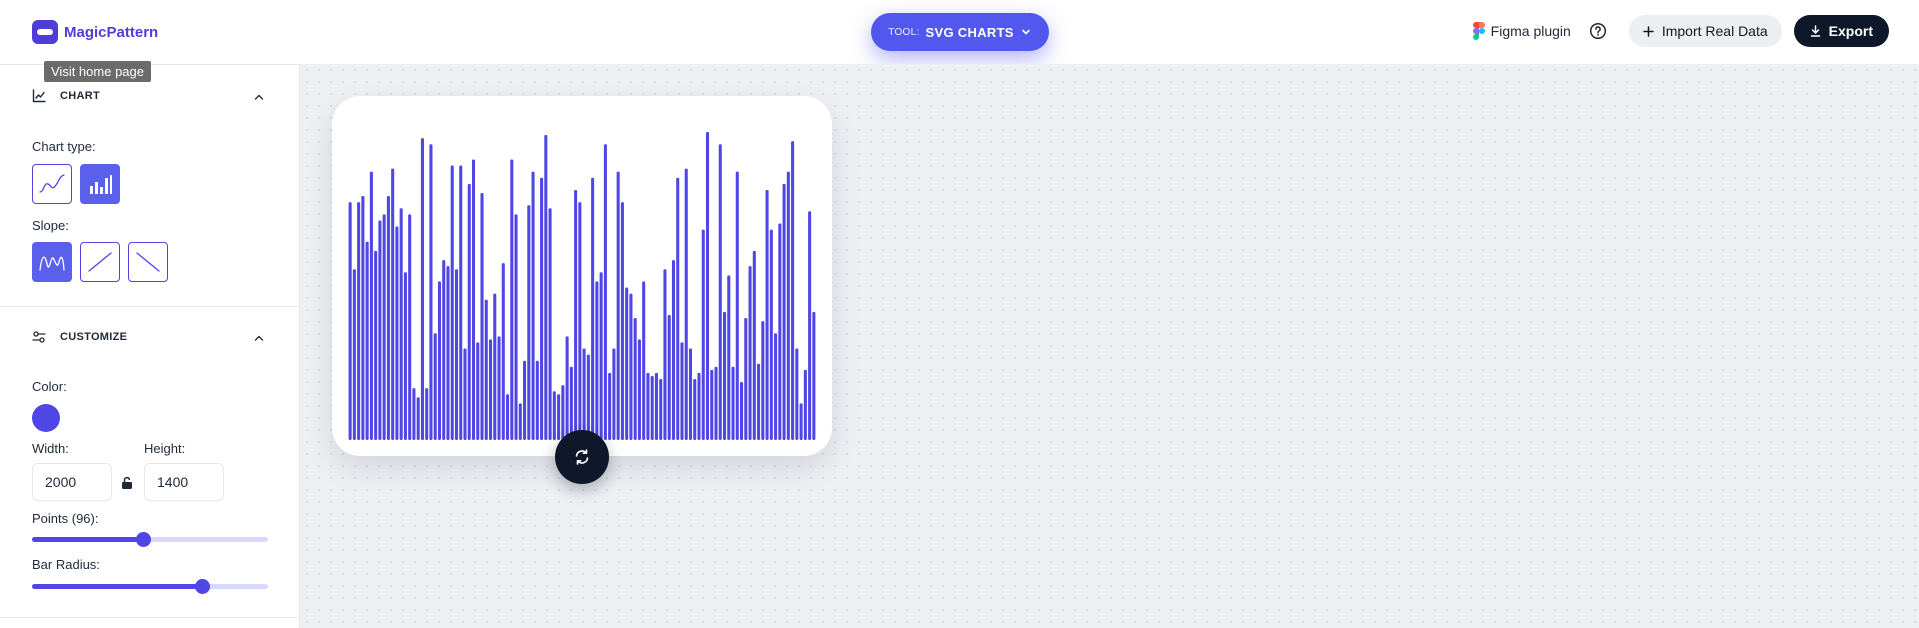  What do you see at coordinates (65, 518) in the screenshot?
I see `points-label: Points (96):` at bounding box center [65, 518].